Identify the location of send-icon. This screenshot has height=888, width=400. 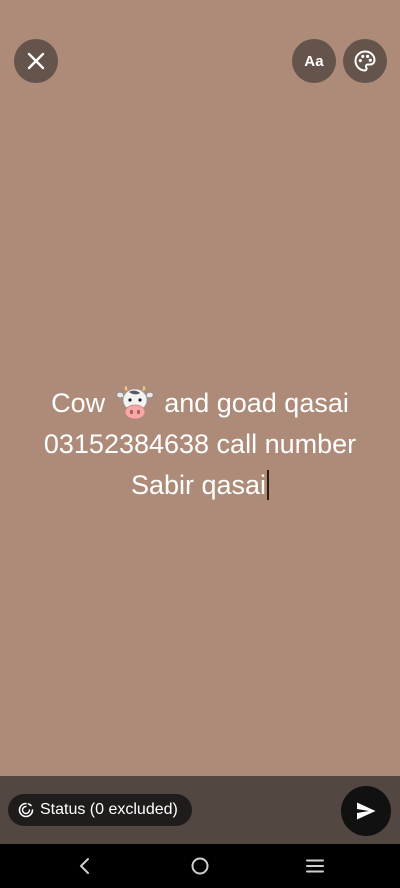
(366, 811).